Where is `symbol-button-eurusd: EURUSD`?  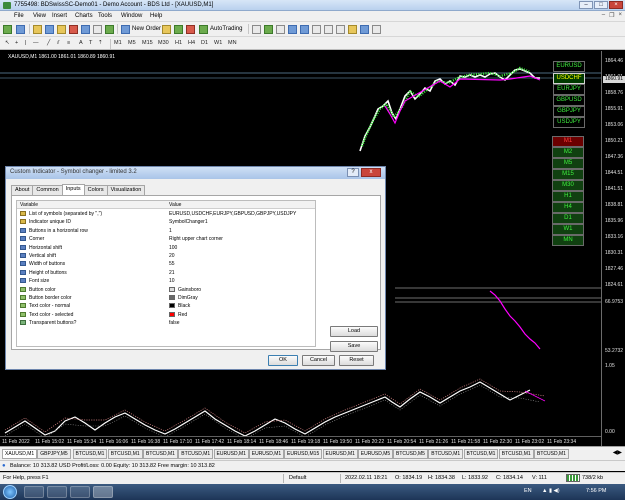
symbol-button-eurusd: EURUSD is located at coordinates (569, 66).